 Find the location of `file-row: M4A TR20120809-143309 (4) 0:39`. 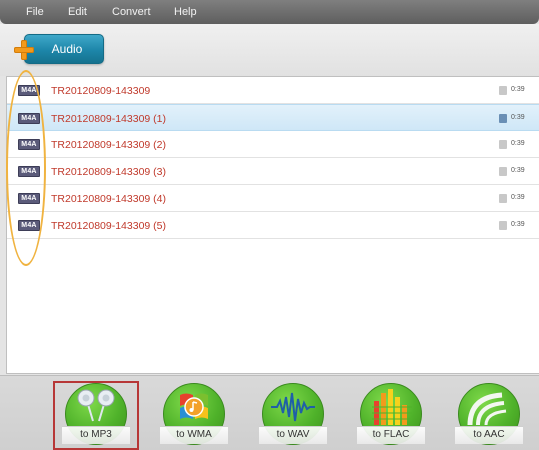

file-row: M4A TR20120809-143309 (4) 0:39 is located at coordinates (273, 198).